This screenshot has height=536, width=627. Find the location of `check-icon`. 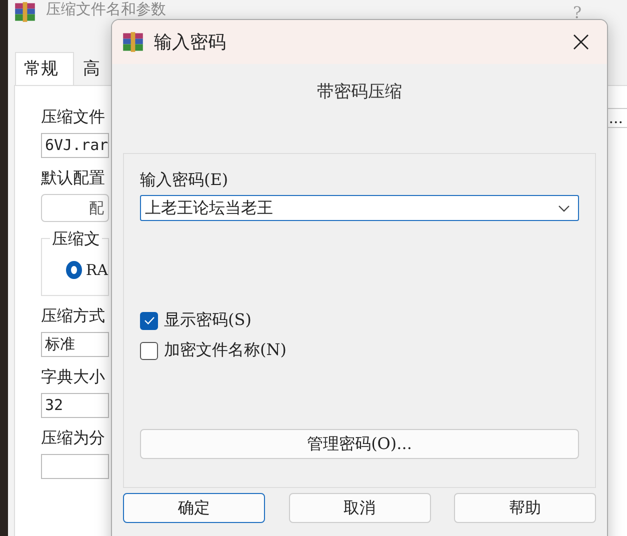

check-icon is located at coordinates (149, 320).